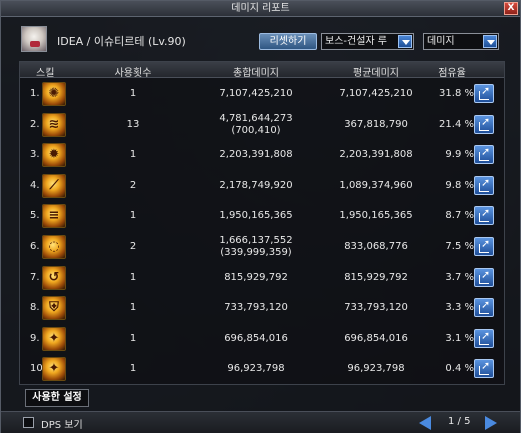 Image resolution: width=521 pixels, height=433 pixels. Describe the element at coordinates (441, 41) in the screenshot. I see `type-select-value: 데미지` at that location.